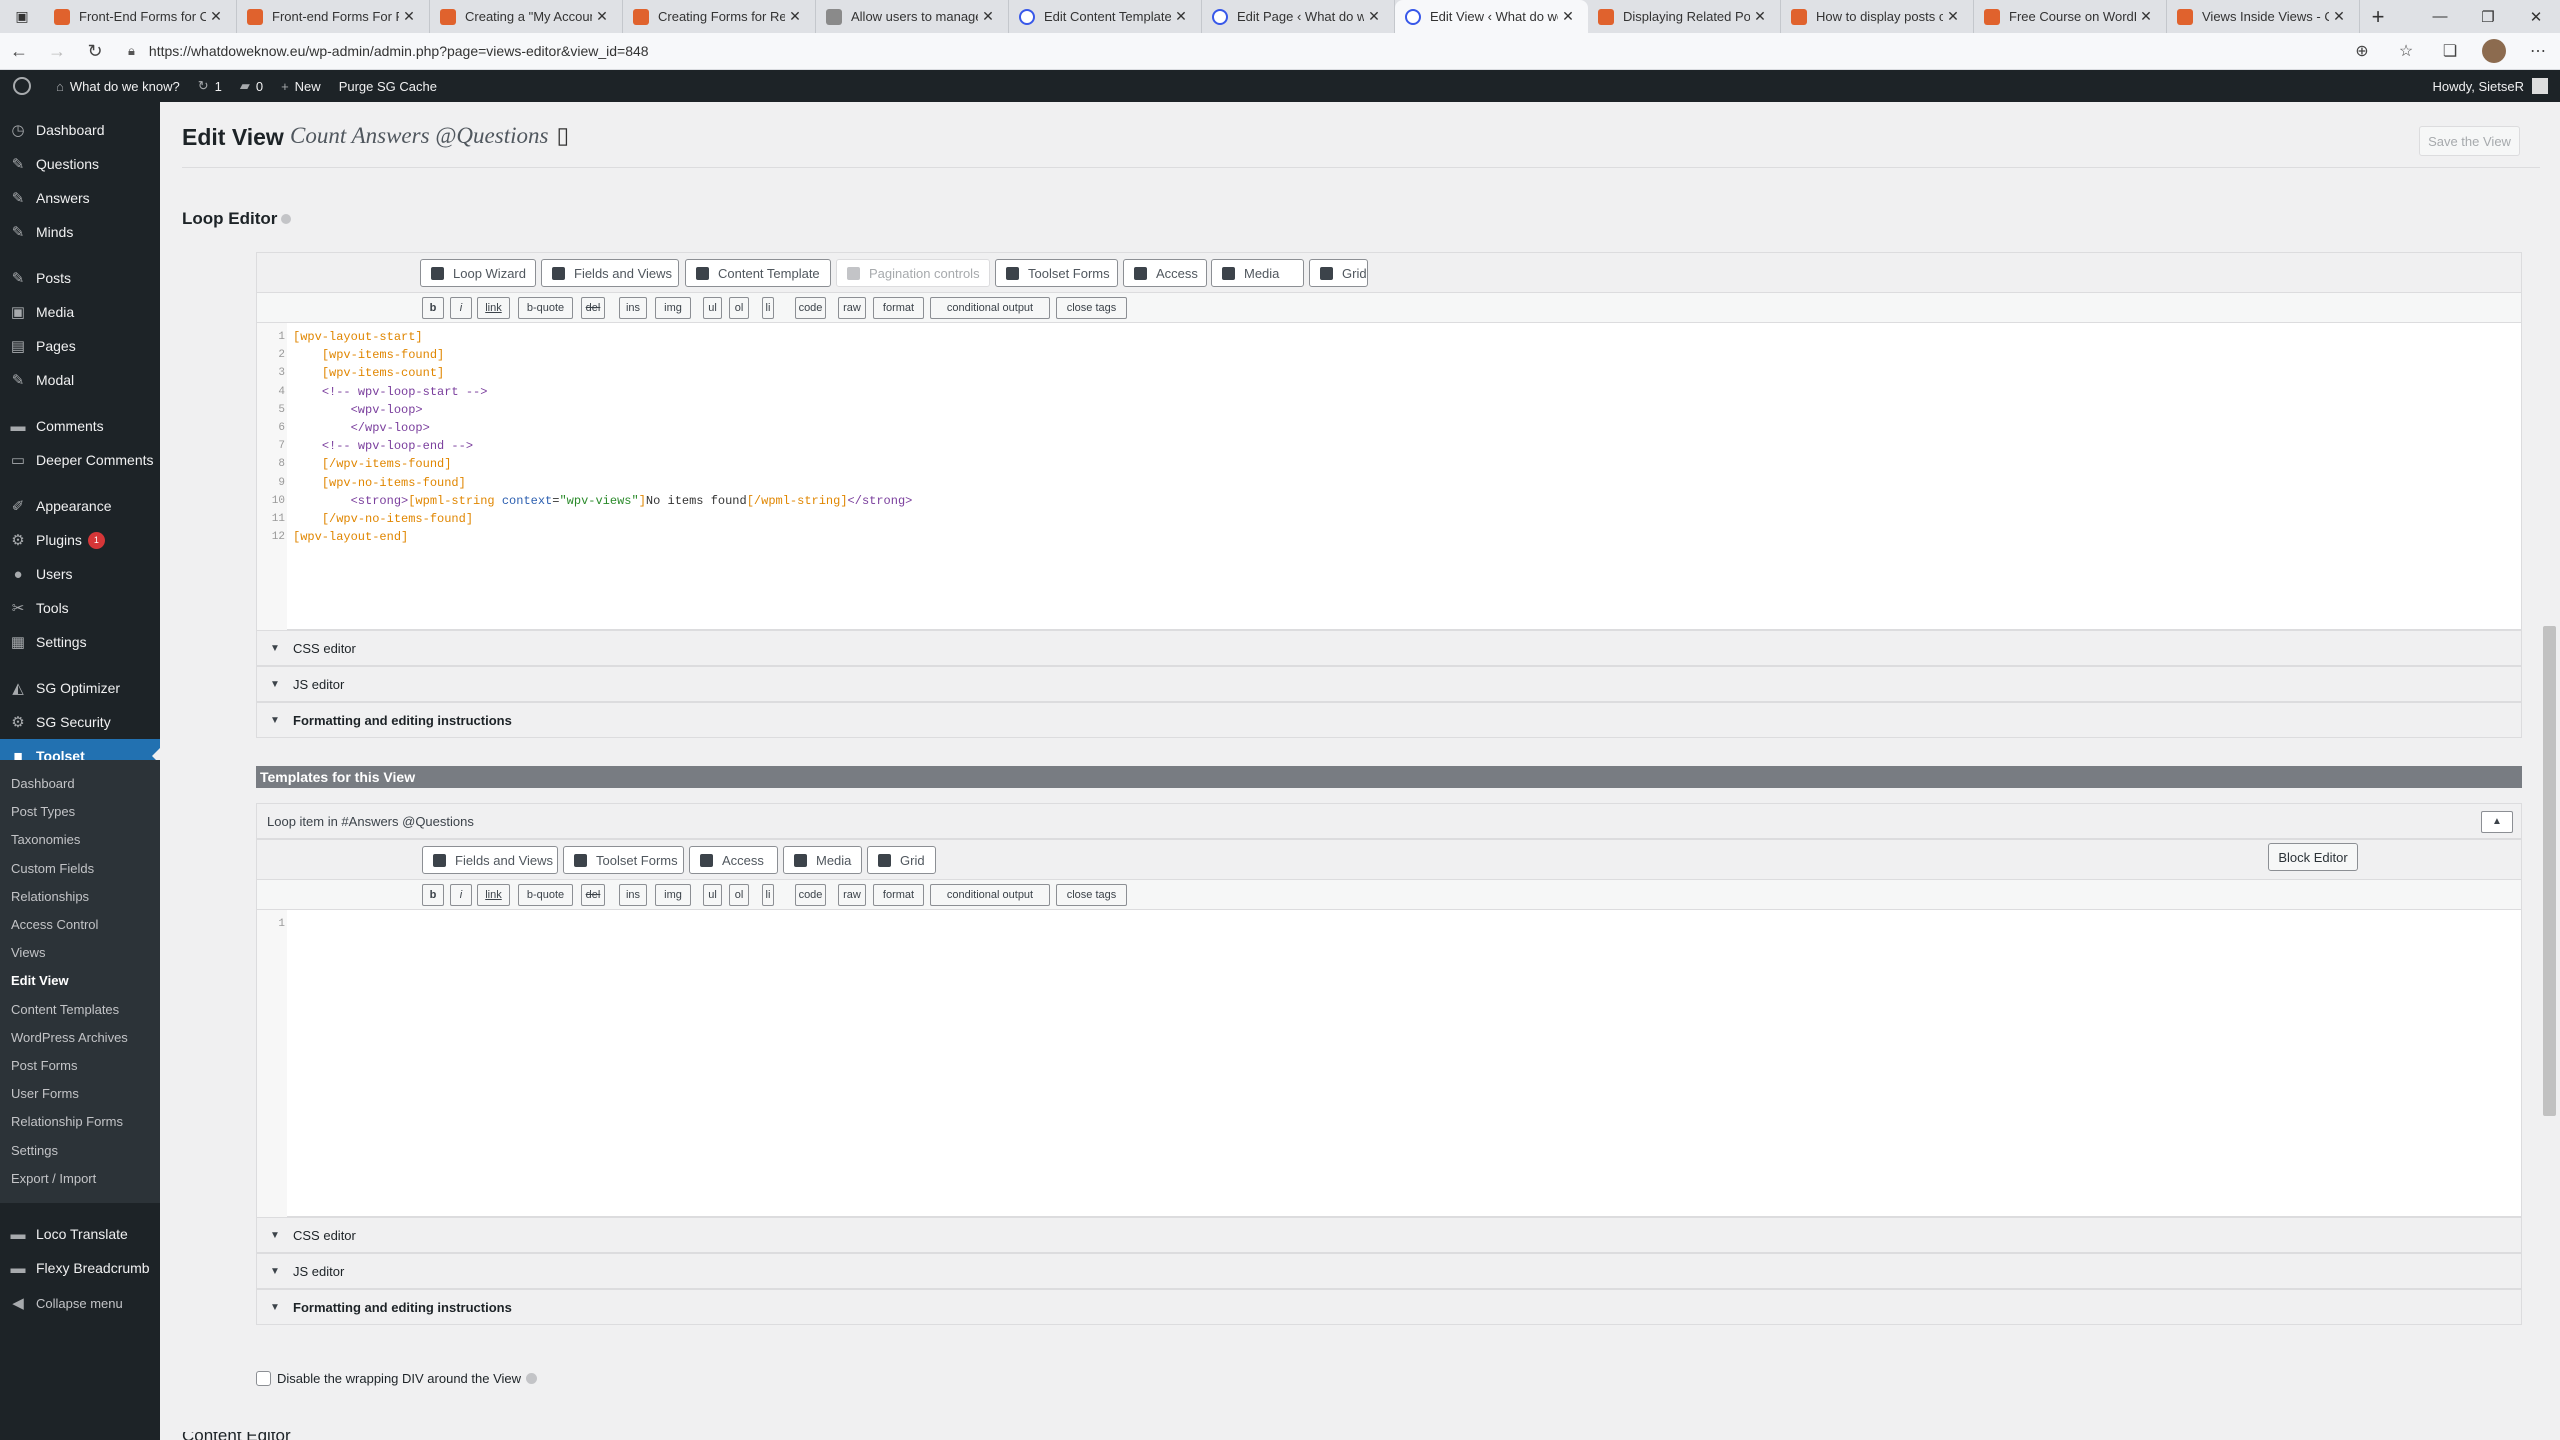 The image size is (2560, 1440). I want to click on browser-tab: Edit Page ‹ What do we ✕, so click(1298, 16).